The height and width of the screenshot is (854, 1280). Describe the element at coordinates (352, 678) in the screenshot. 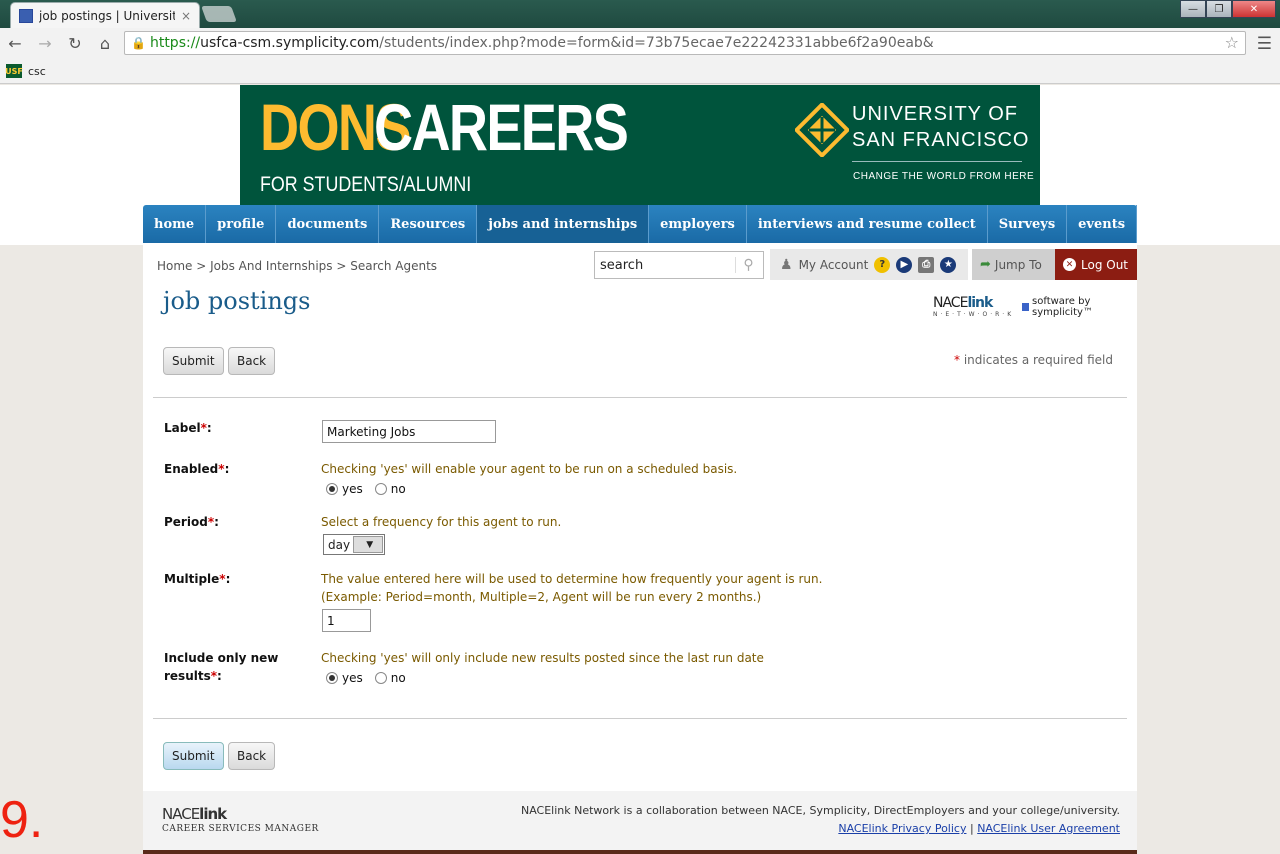

I see `include-new-yes-label: yes` at that location.